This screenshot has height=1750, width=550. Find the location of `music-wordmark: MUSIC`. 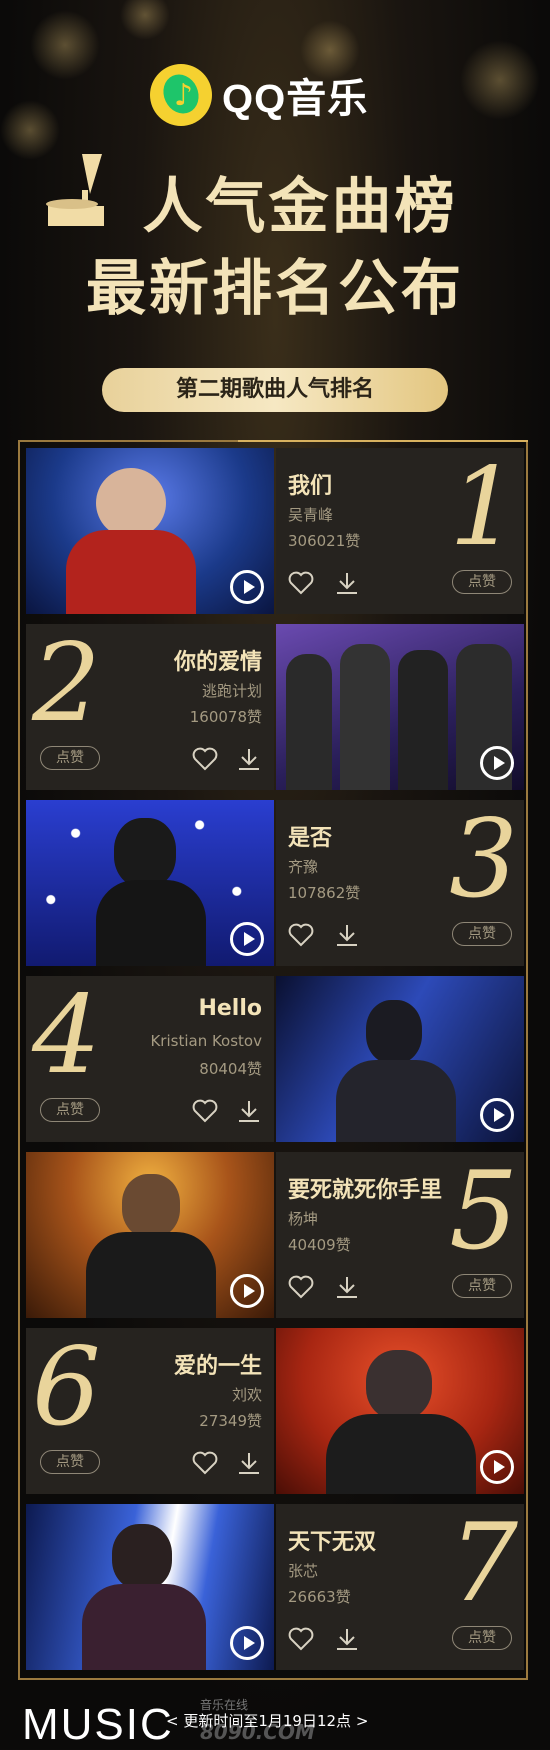

music-wordmark: MUSIC is located at coordinates (98, 1724).